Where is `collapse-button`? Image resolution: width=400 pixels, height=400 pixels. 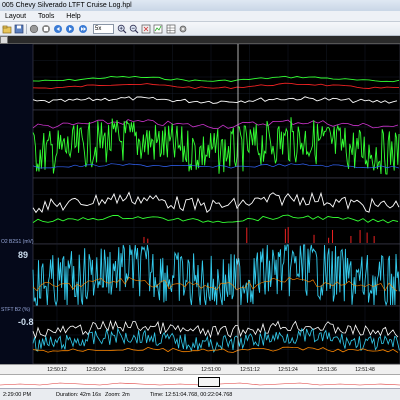
collapse-button is located at coordinates (4, 40).